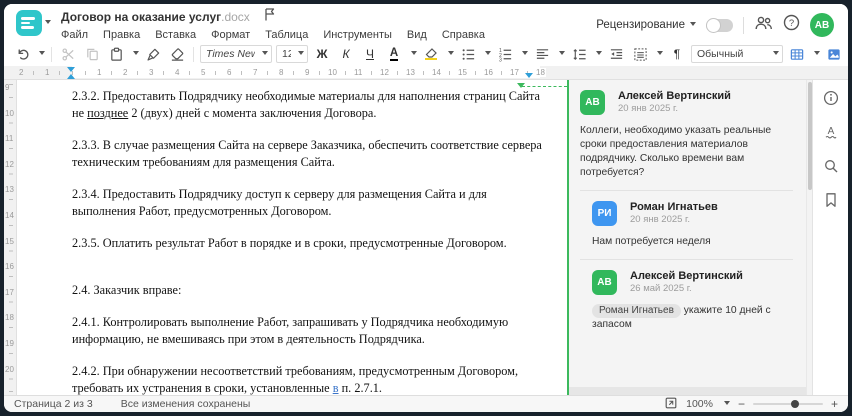 Image resolution: width=852 pixels, height=416 pixels. What do you see at coordinates (108, 112) in the screenshot?
I see `tracked-change-text: позднее` at bounding box center [108, 112].